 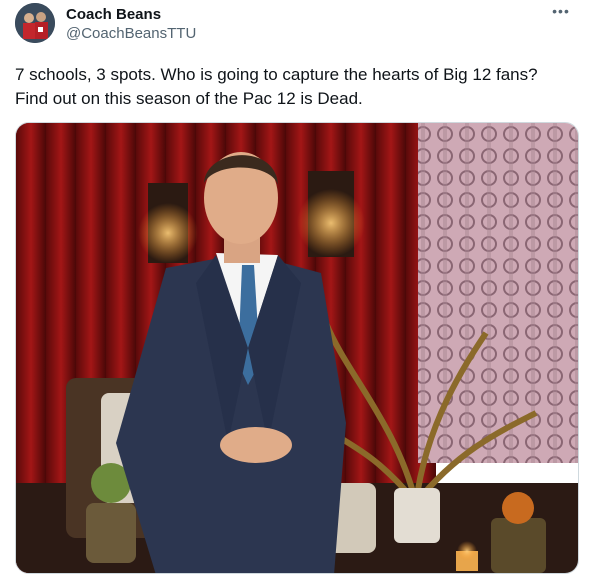 I want to click on author-handle: @CoachBeansTTU, so click(x=131, y=34).